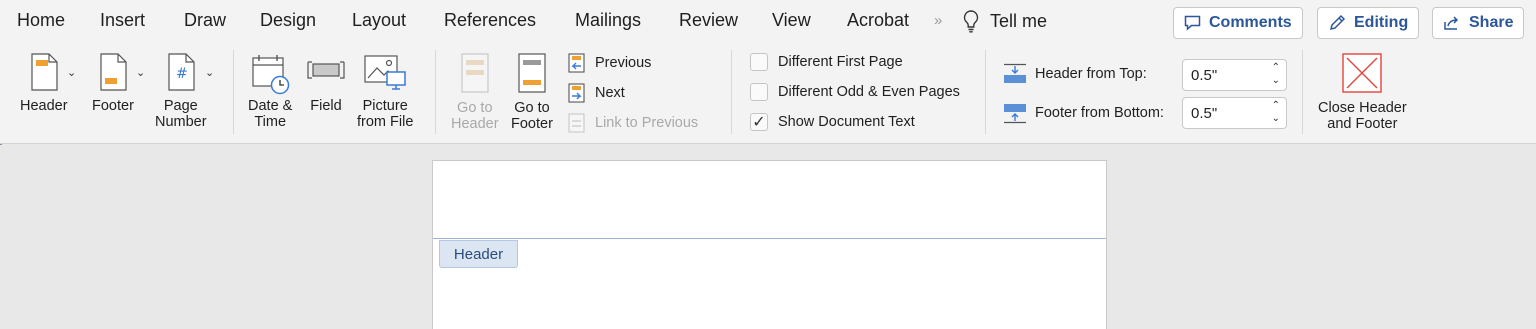  What do you see at coordinates (608, 20) in the screenshot?
I see `tab-mailings: Mailings` at bounding box center [608, 20].